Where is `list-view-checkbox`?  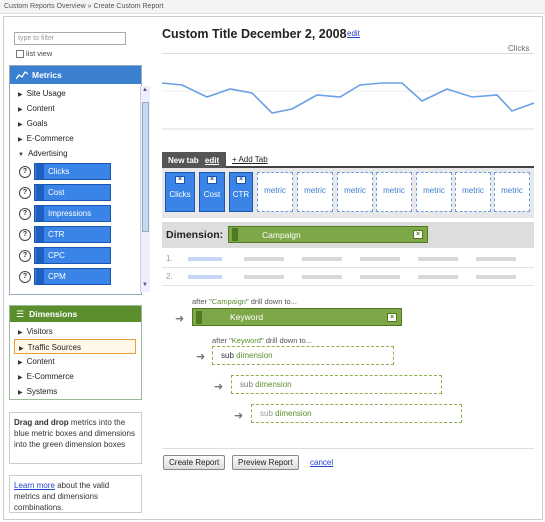 list-view-checkbox is located at coordinates (20, 53).